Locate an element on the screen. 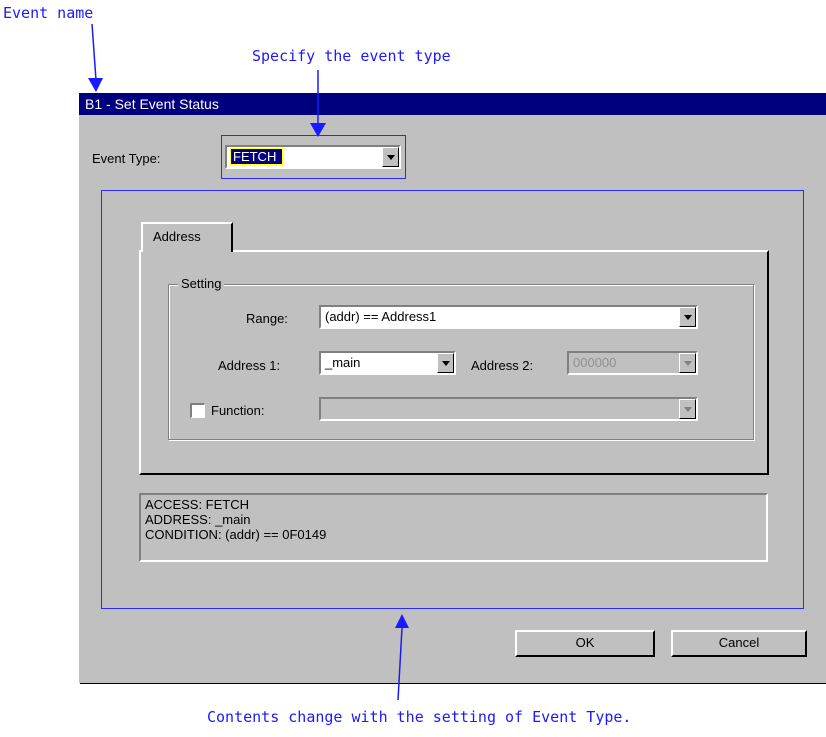  range-value: (addr) == Address1 is located at coordinates (381, 316).